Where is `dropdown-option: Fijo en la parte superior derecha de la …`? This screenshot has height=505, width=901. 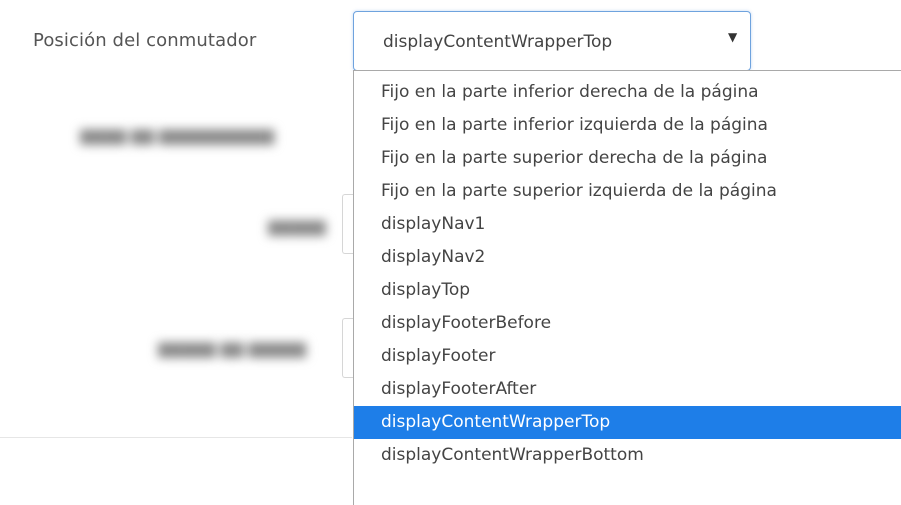
dropdown-option: Fijo en la parte superior derecha de la … is located at coordinates (627, 158).